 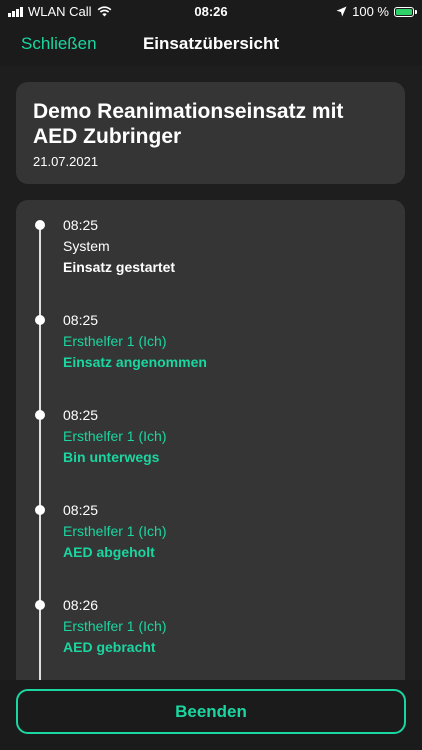 I want to click on event-action: AED gebracht, so click(x=109, y=647).